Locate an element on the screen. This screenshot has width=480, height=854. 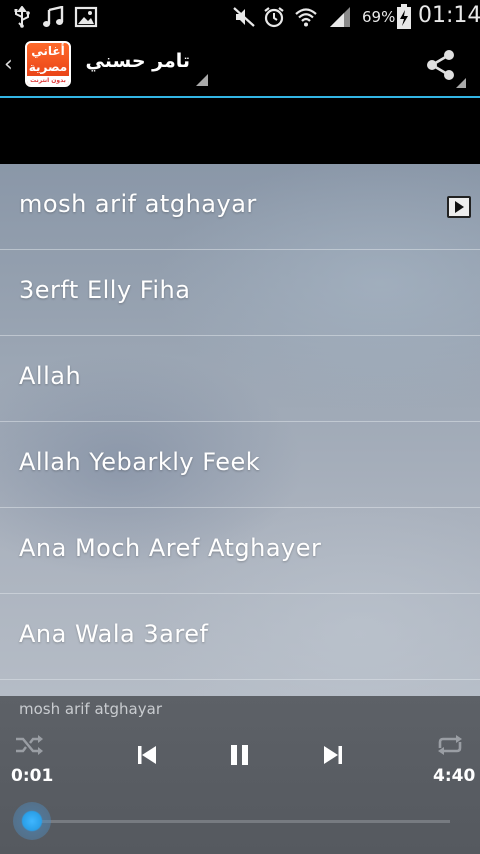
app-logo-line1: أغاني is located at coordinates (48, 51).